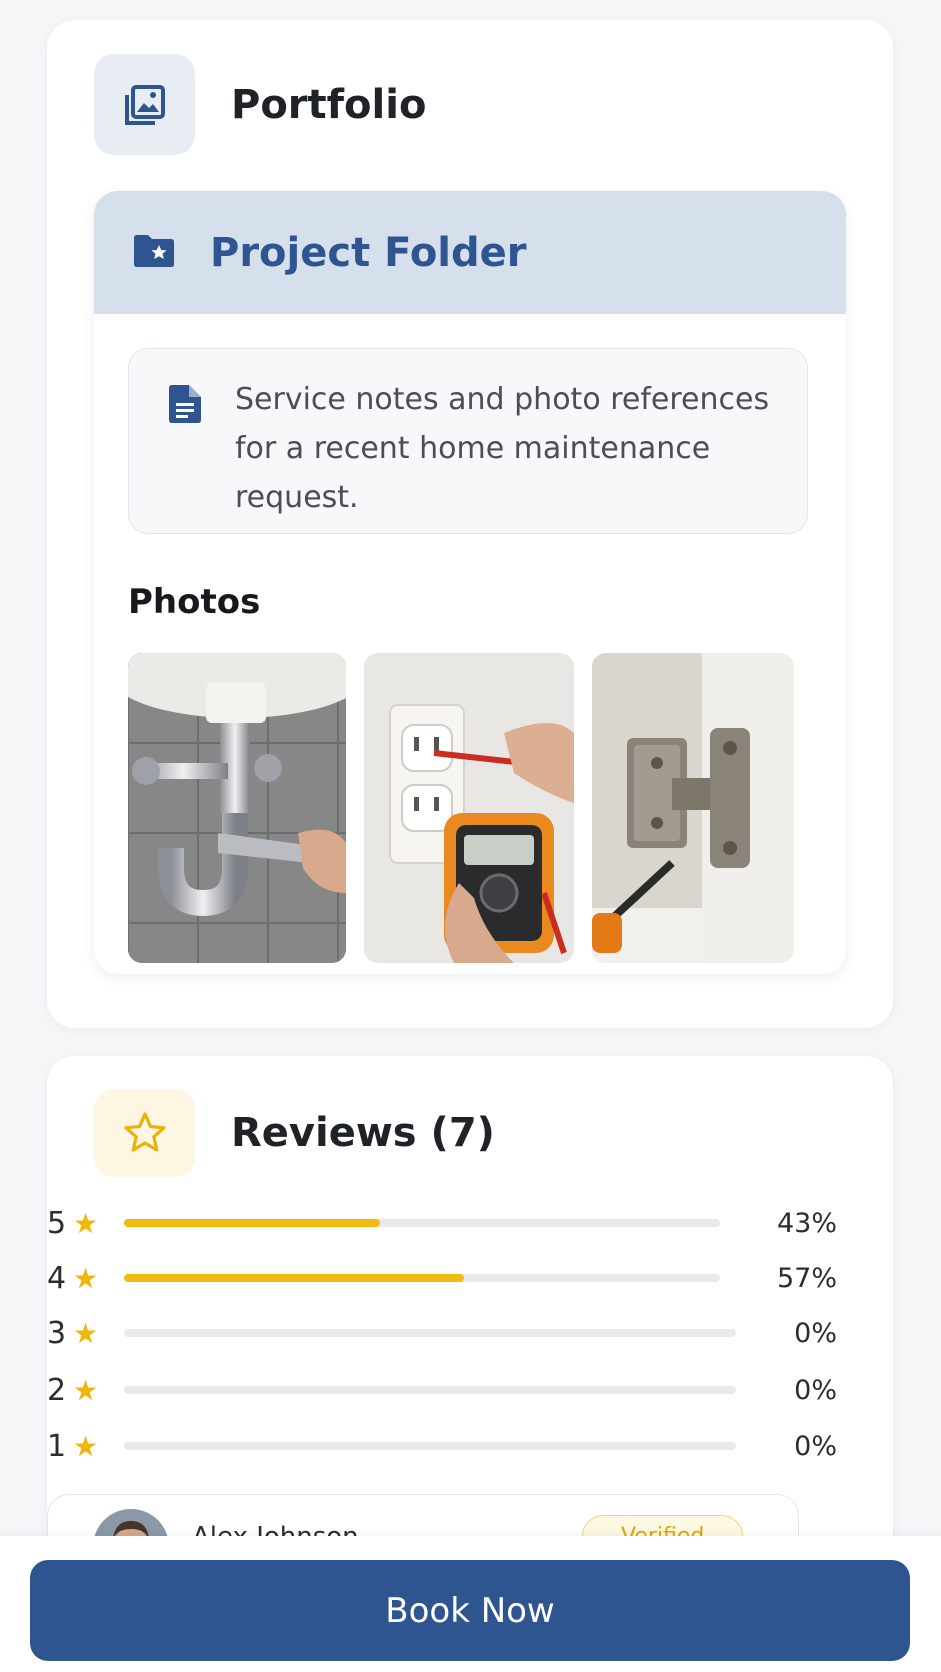 The height and width of the screenshot is (1672, 941). I want to click on folder-star-icon, so click(154, 253).